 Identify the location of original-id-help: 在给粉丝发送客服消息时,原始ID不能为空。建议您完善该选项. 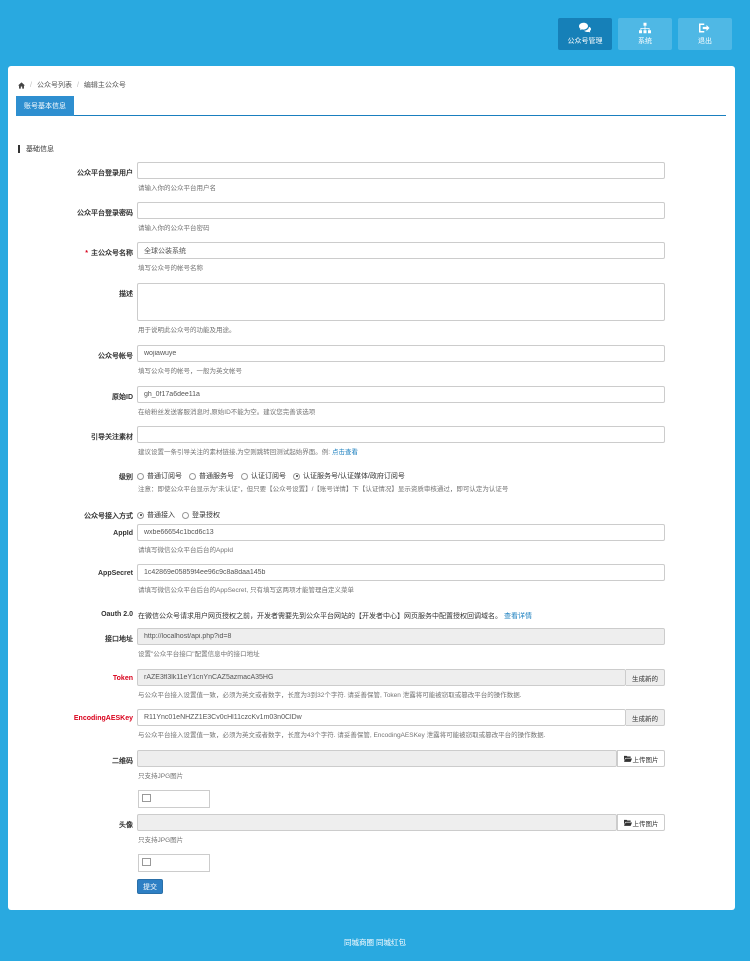
(227, 412).